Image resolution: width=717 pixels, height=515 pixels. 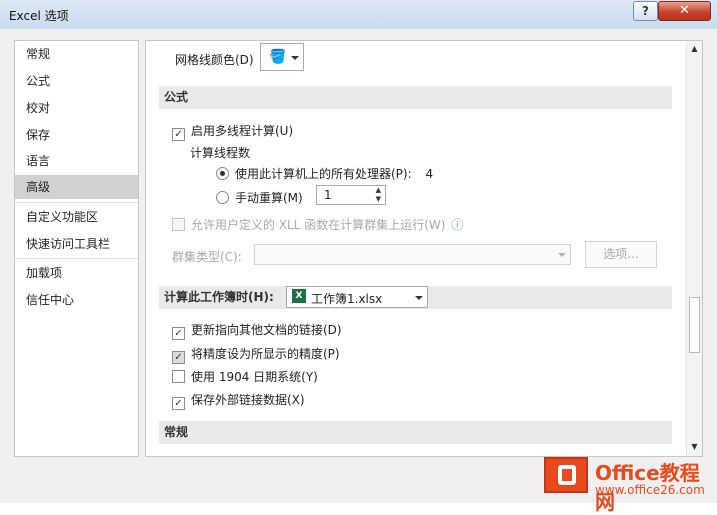 What do you see at coordinates (358, 14) in the screenshot?
I see `title-bar: Excel 选项 ? ✕` at bounding box center [358, 14].